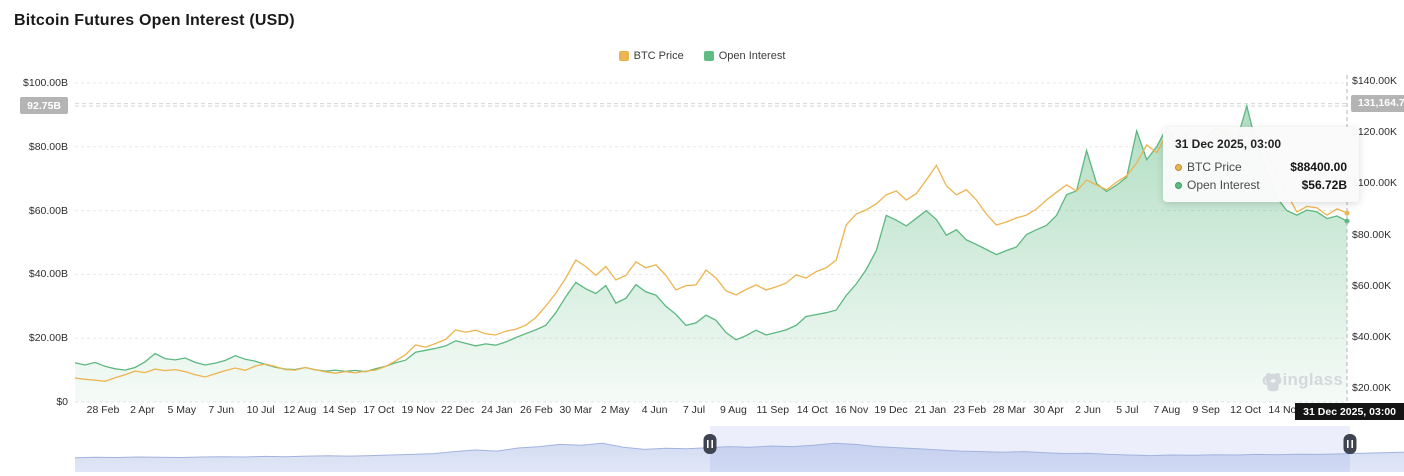 Image resolution: width=1404 pixels, height=476 pixels. What do you see at coordinates (1372, 234) in the screenshot?
I see `y-axis-right-label: $80.00K` at bounding box center [1372, 234].